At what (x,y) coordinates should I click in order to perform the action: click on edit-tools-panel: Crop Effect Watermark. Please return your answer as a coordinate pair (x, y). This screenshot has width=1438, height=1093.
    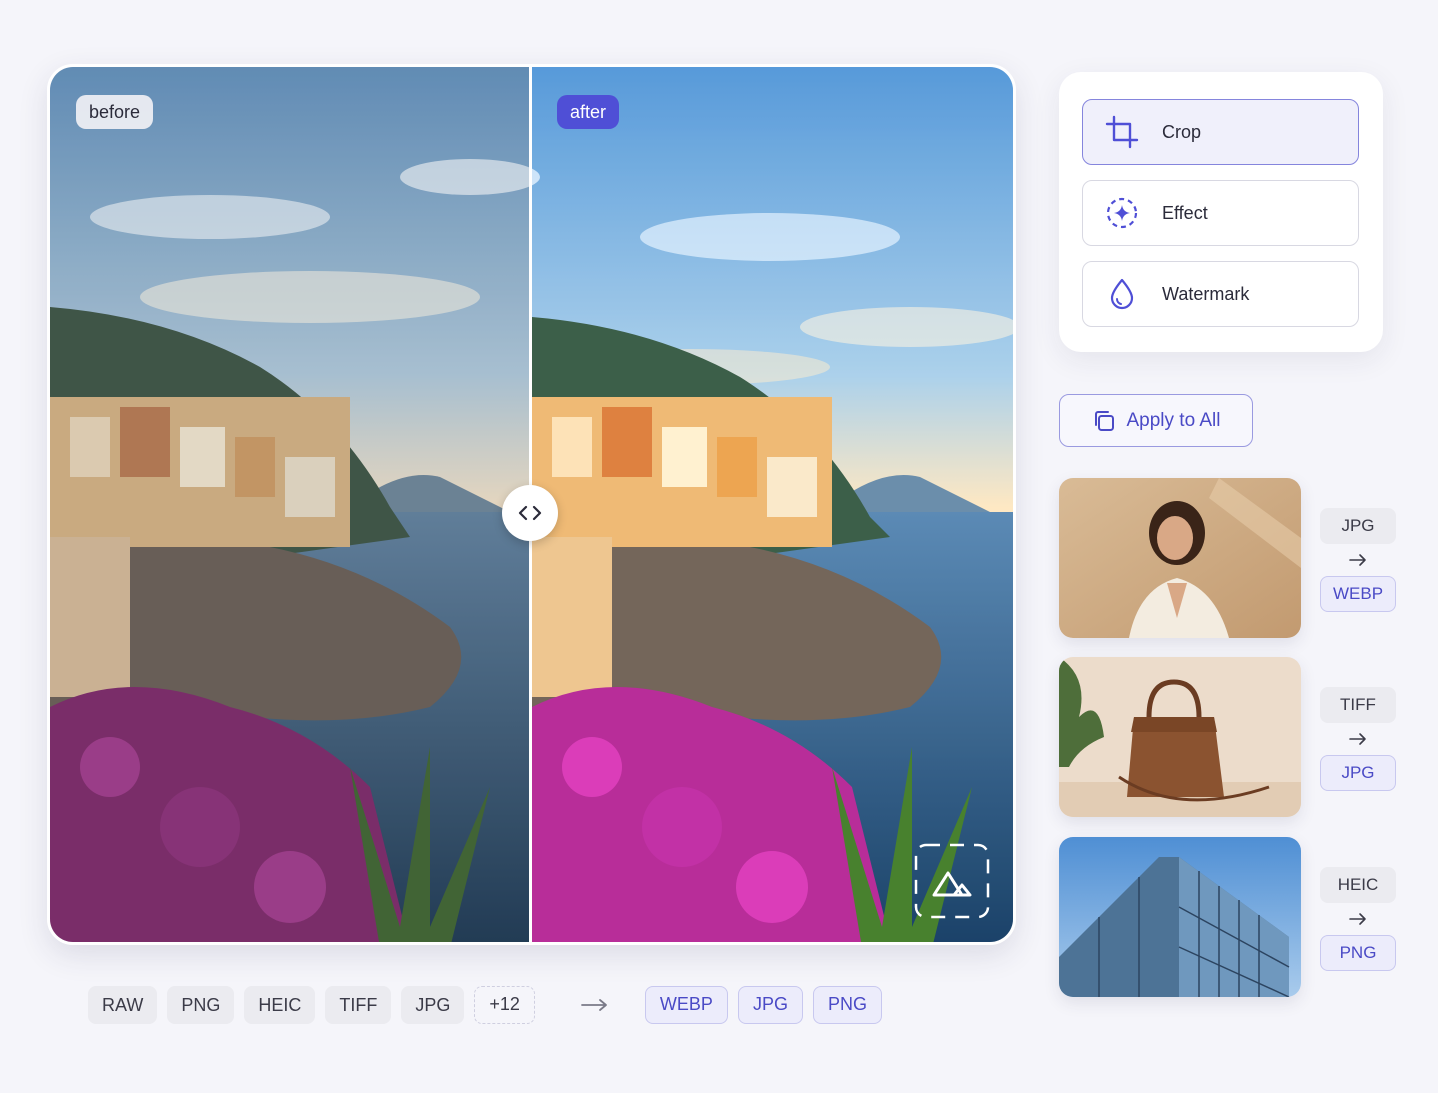
    Looking at the image, I should click on (1221, 212).